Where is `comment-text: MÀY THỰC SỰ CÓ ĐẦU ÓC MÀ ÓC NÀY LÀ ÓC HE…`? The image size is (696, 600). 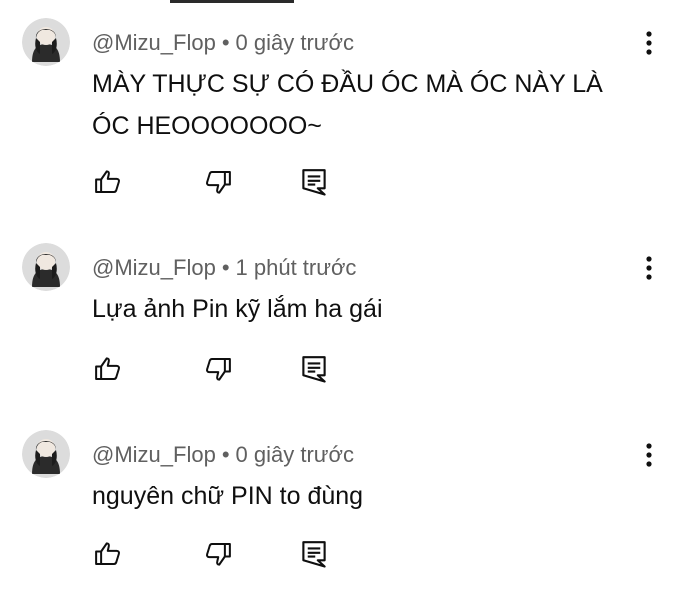 comment-text: MÀY THỰC SỰ CÓ ĐẦU ÓC MÀ ÓC NÀY LÀ ÓC HE… is located at coordinates (347, 105).